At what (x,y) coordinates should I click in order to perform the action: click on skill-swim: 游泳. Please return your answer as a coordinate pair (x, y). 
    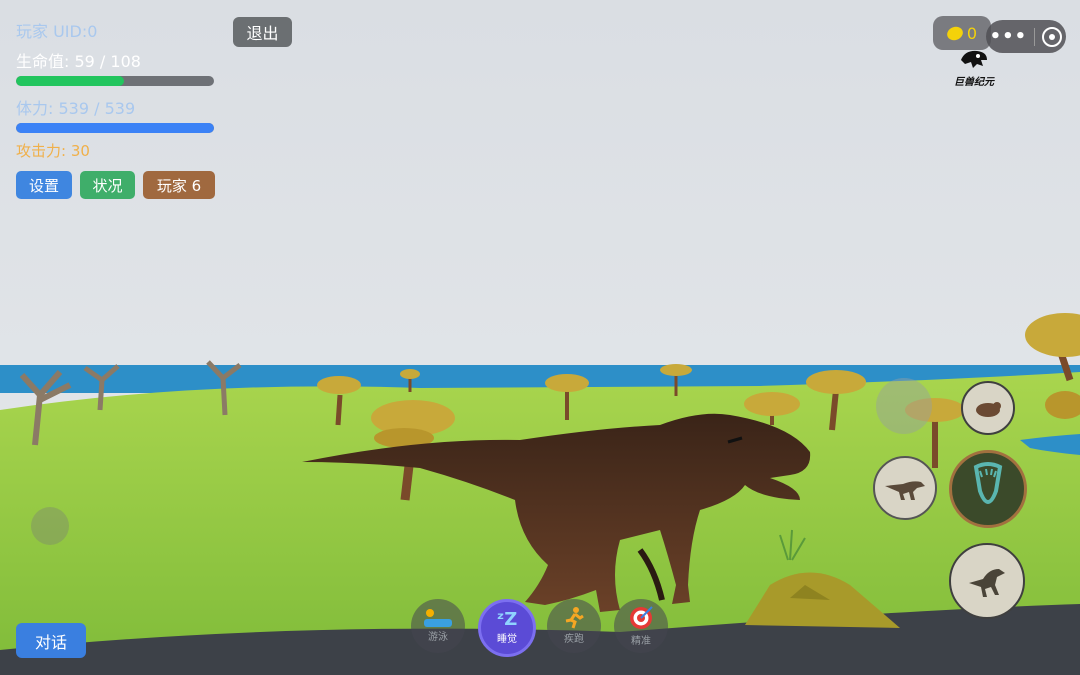
    Looking at the image, I should click on (438, 626).